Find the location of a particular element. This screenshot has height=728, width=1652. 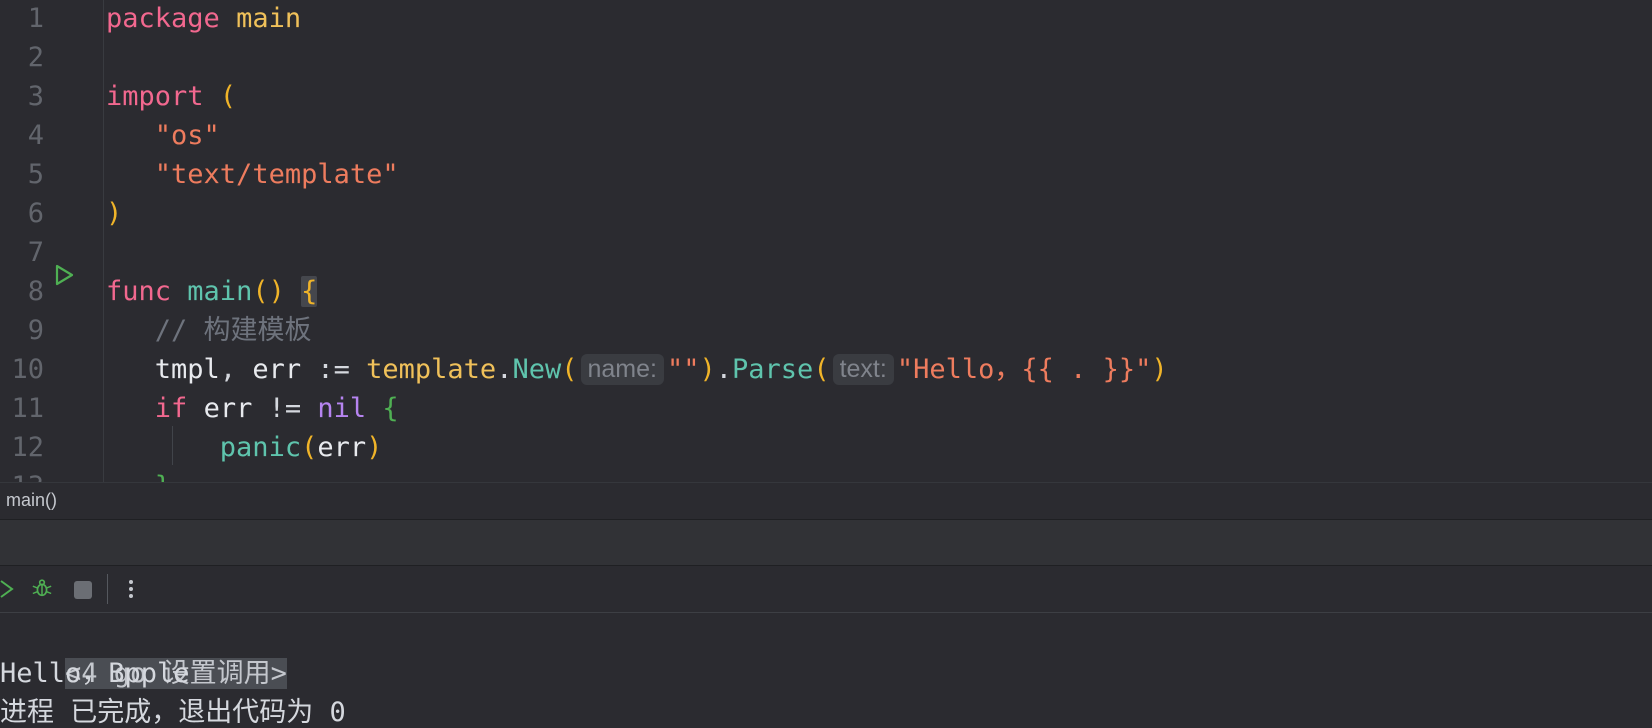

line-number: 11 is located at coordinates (27, 408).